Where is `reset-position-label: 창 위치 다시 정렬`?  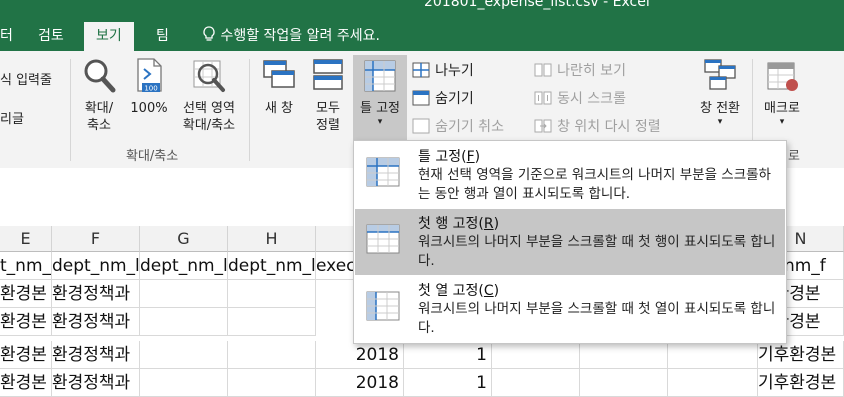
reset-position-label: 창 위치 다시 정렬 is located at coordinates (609, 127).